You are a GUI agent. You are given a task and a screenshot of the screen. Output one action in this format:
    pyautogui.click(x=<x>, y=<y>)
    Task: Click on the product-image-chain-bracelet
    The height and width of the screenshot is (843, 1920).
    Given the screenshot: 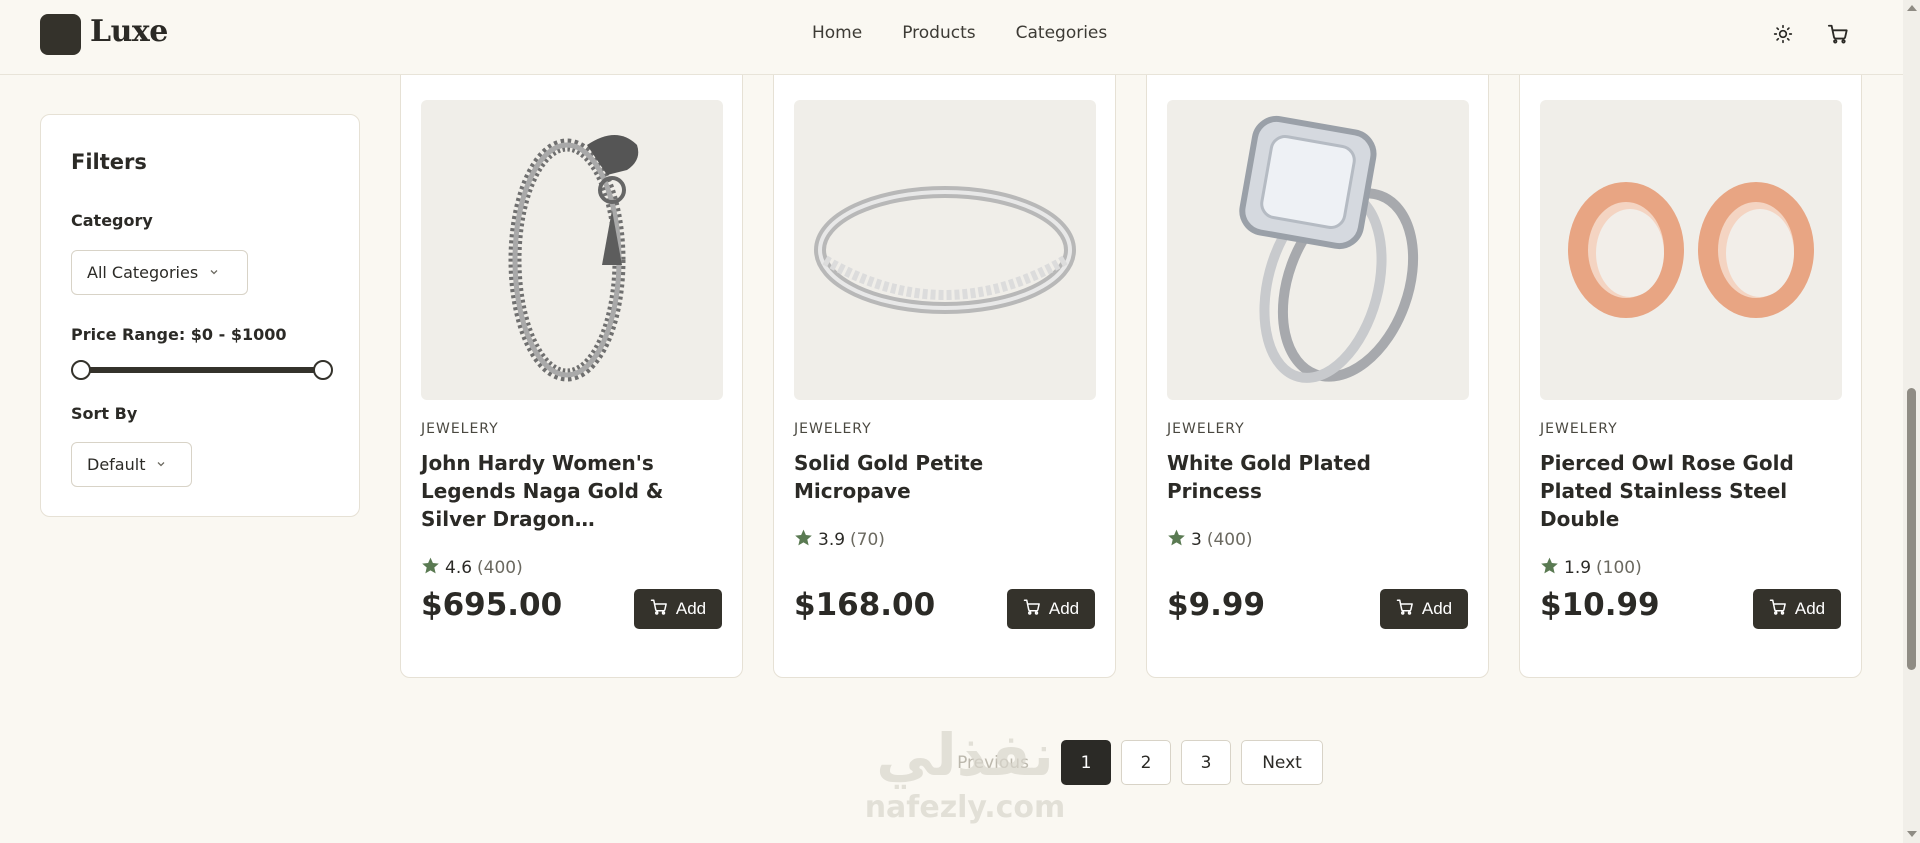 What is the action you would take?
    pyautogui.click(x=572, y=250)
    